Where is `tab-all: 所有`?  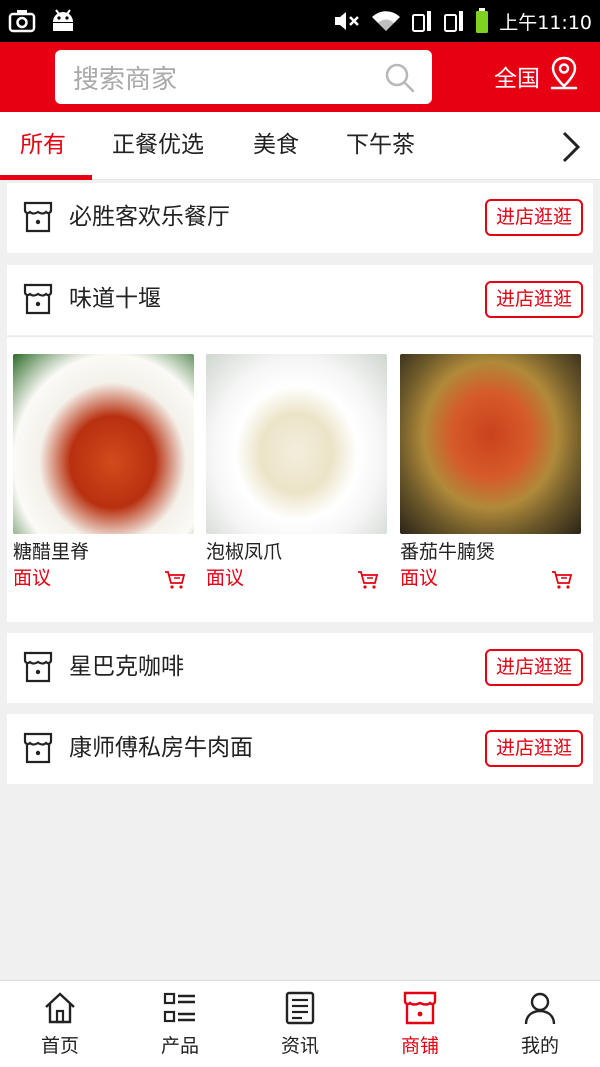 tab-all: 所有 is located at coordinates (43, 146).